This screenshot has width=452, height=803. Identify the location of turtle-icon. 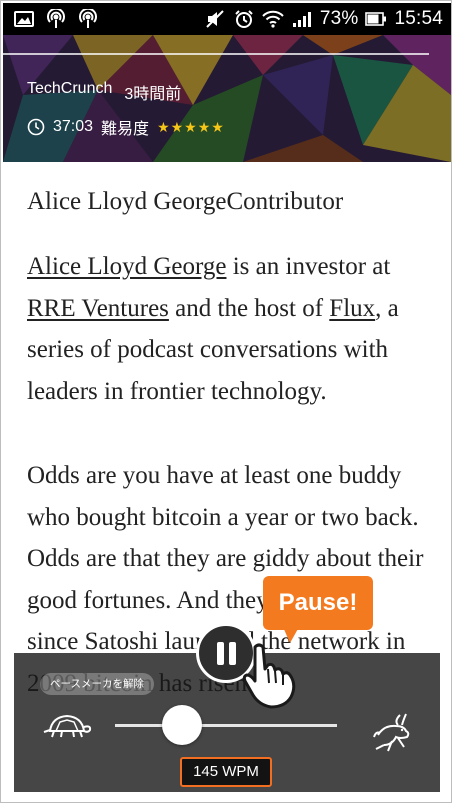
(67, 726).